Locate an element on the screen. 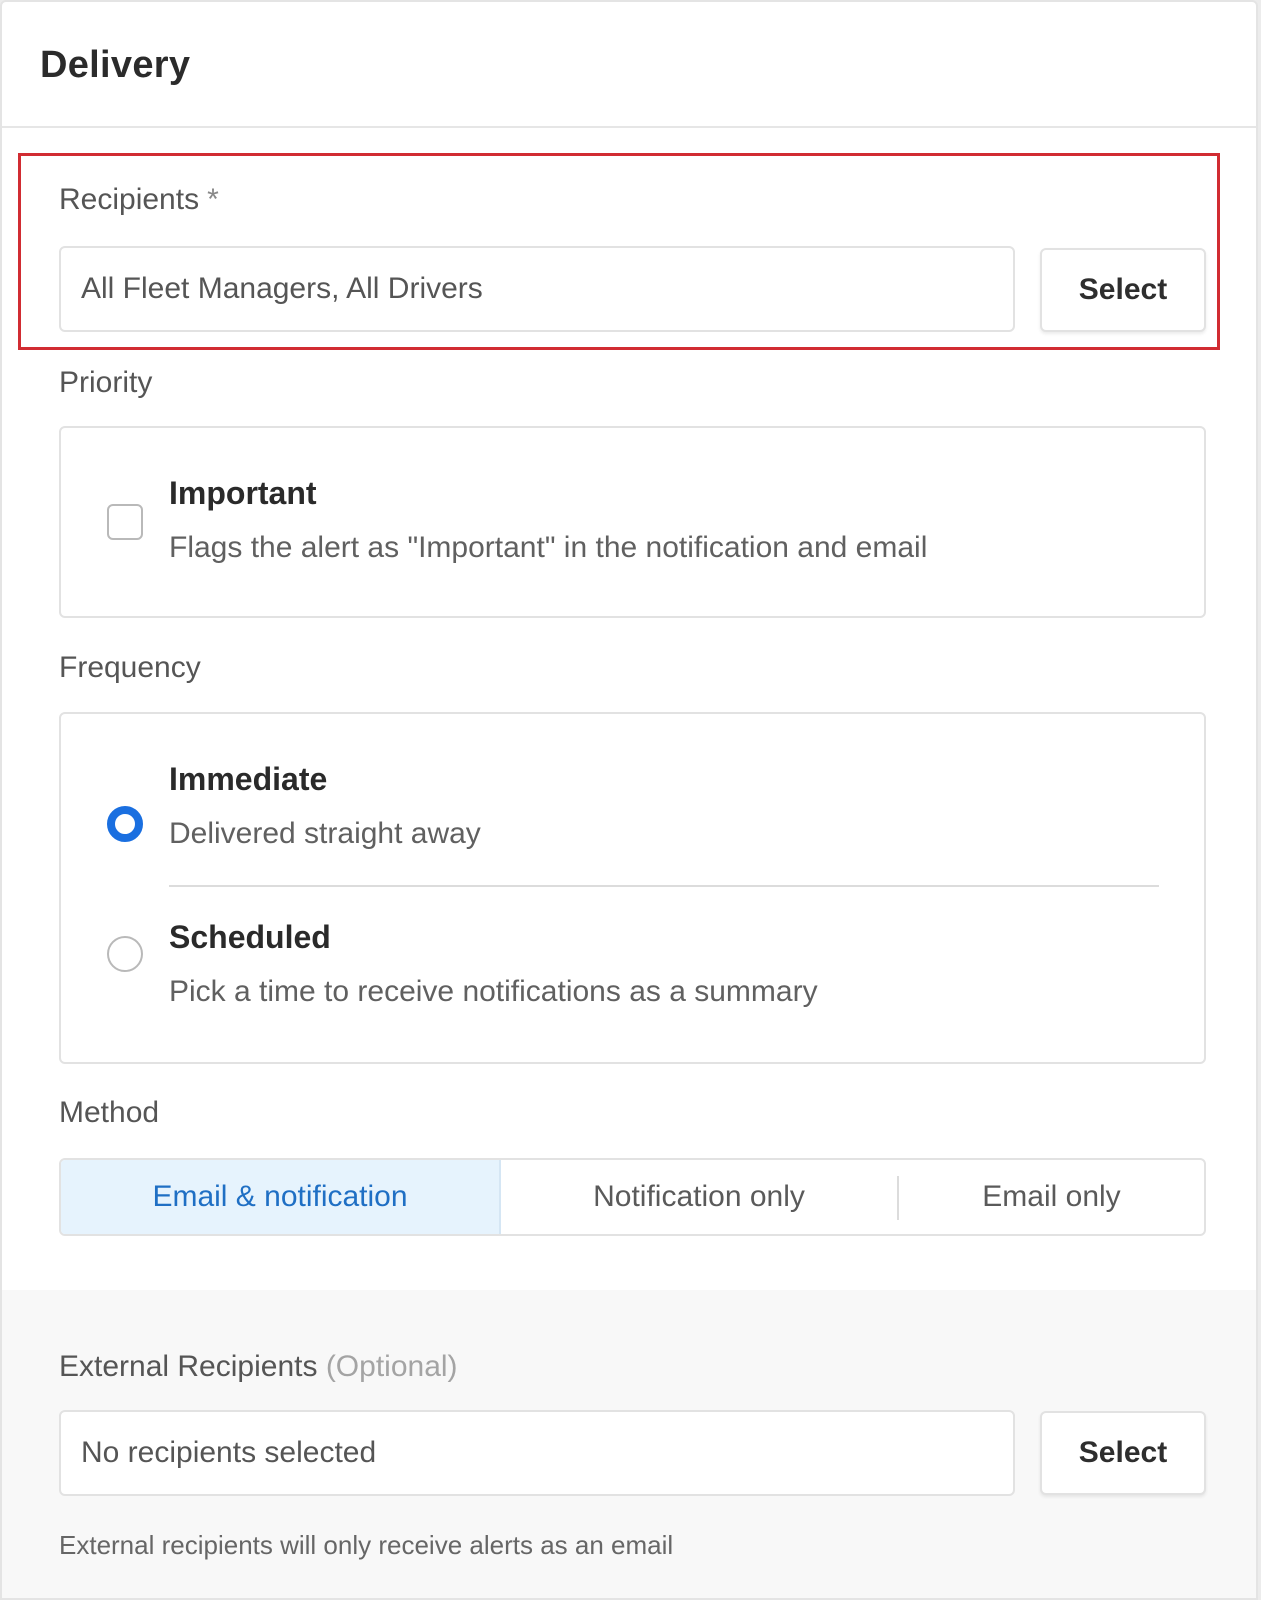 This screenshot has height=1600, width=1261. priority-label: Priority is located at coordinates (106, 382).